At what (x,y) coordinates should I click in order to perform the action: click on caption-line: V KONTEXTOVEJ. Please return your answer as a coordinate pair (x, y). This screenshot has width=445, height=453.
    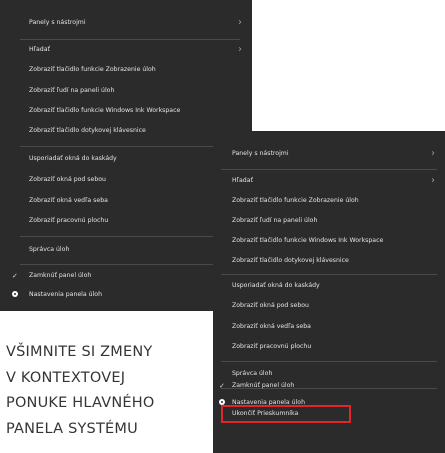
    Looking at the image, I should click on (66, 377).